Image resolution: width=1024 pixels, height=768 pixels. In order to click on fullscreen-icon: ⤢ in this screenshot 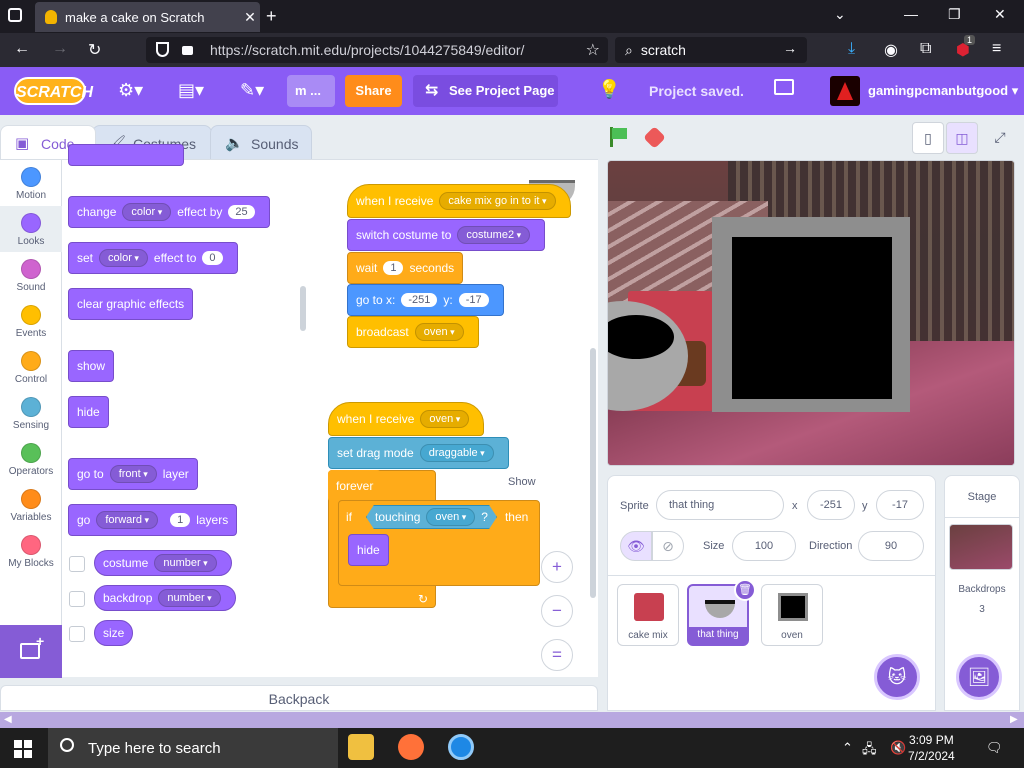, I will do `click(1000, 138)`.